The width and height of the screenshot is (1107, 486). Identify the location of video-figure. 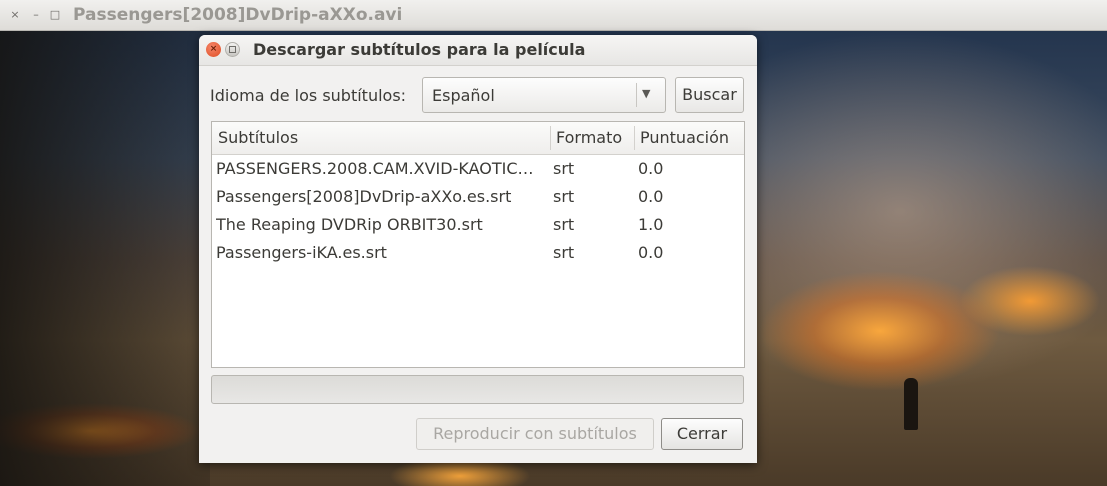
(911, 404).